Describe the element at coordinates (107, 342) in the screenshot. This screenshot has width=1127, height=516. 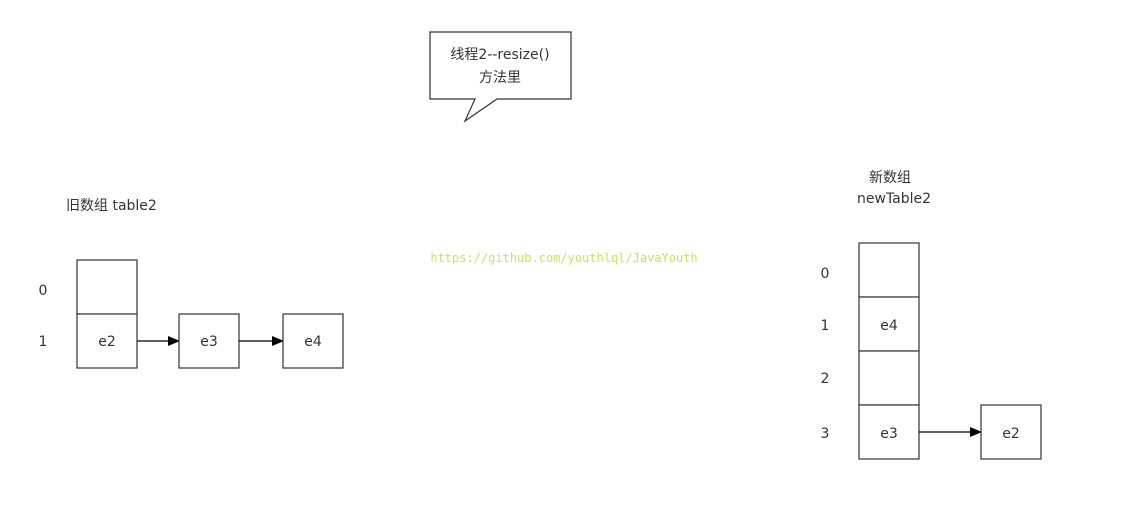
I see `old-array-slot-1-entry: e2` at that location.